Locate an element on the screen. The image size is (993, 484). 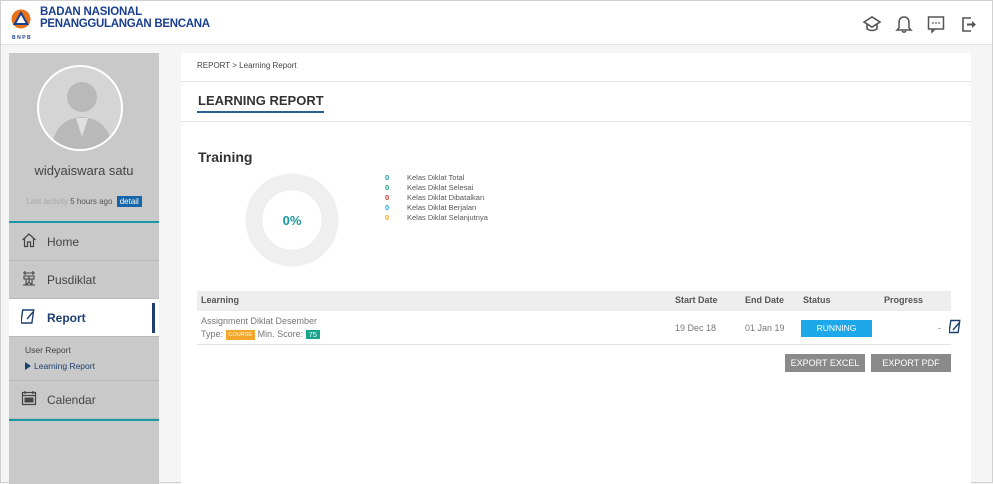
status-badge: RUNNING is located at coordinates (836, 328).